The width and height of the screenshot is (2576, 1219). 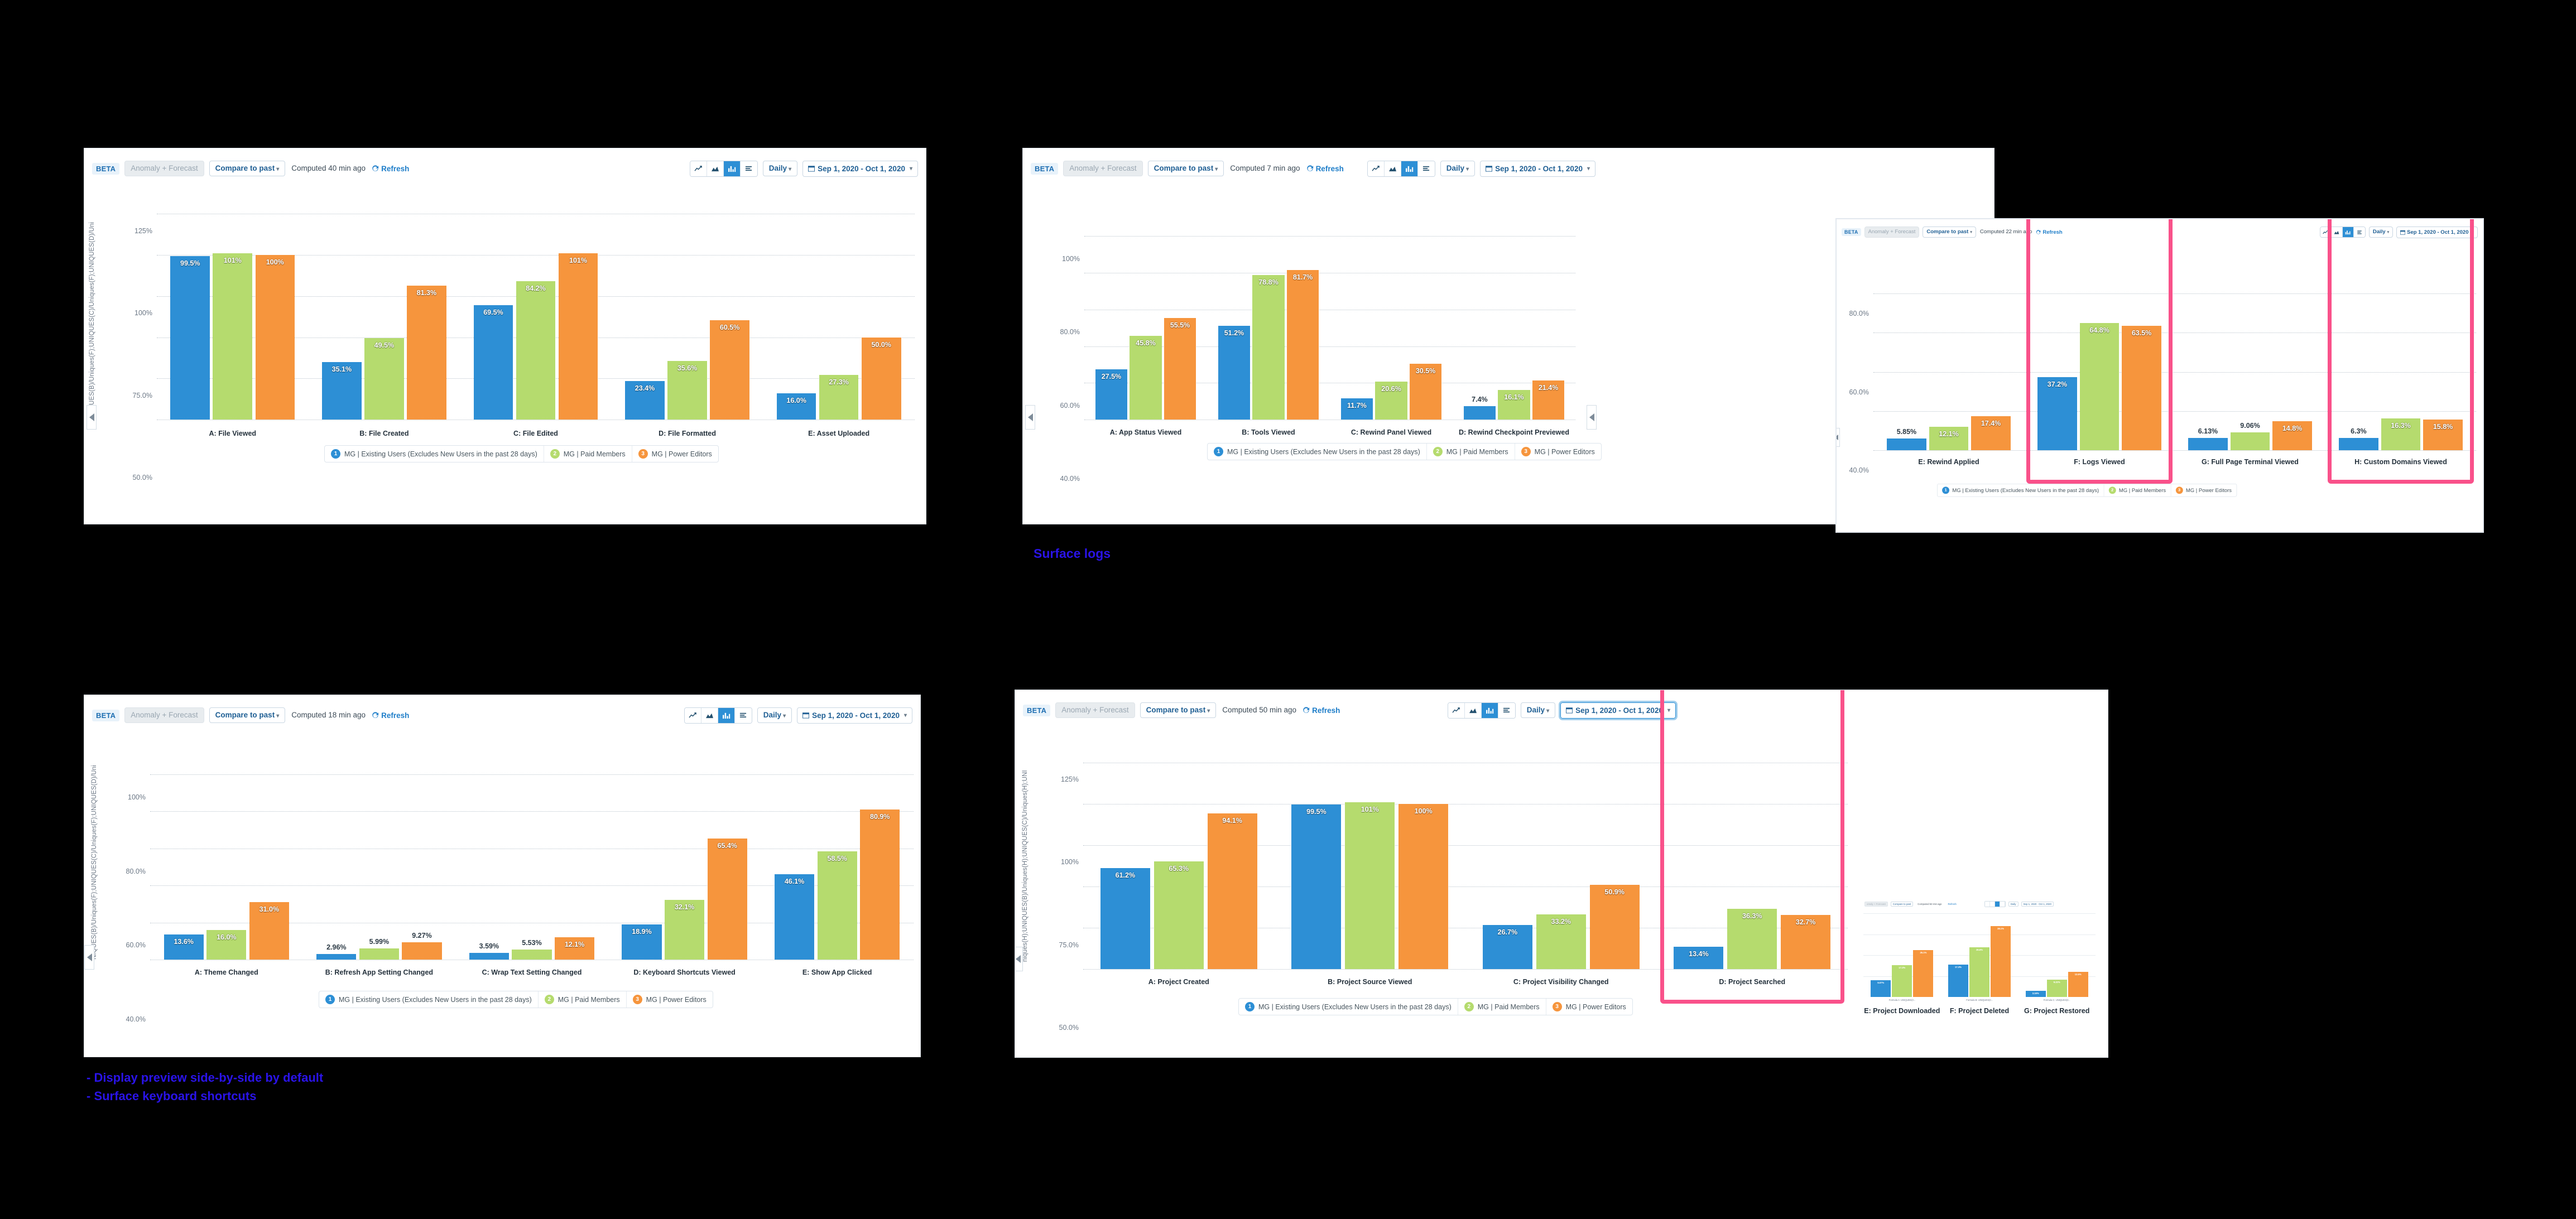 What do you see at coordinates (1979, 972) in the screenshot?
I see `bar: 26.6%` at bounding box center [1979, 972].